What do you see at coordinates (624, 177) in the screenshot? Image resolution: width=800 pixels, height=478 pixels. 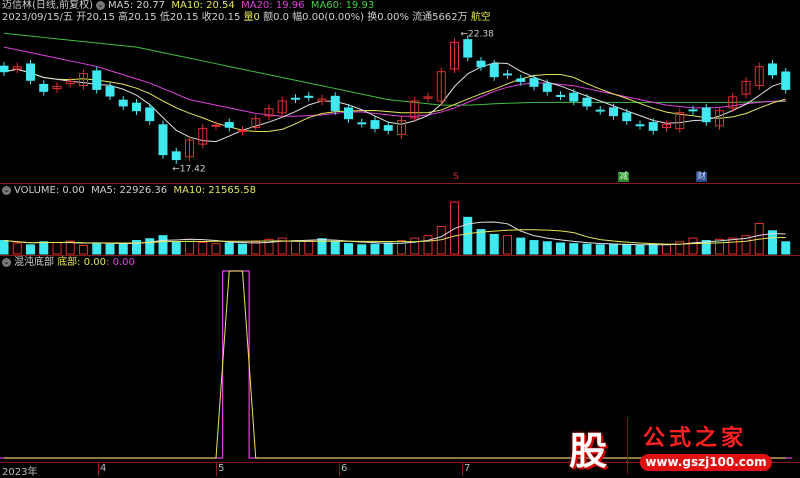 I see `reduce-marker: 减` at bounding box center [624, 177].